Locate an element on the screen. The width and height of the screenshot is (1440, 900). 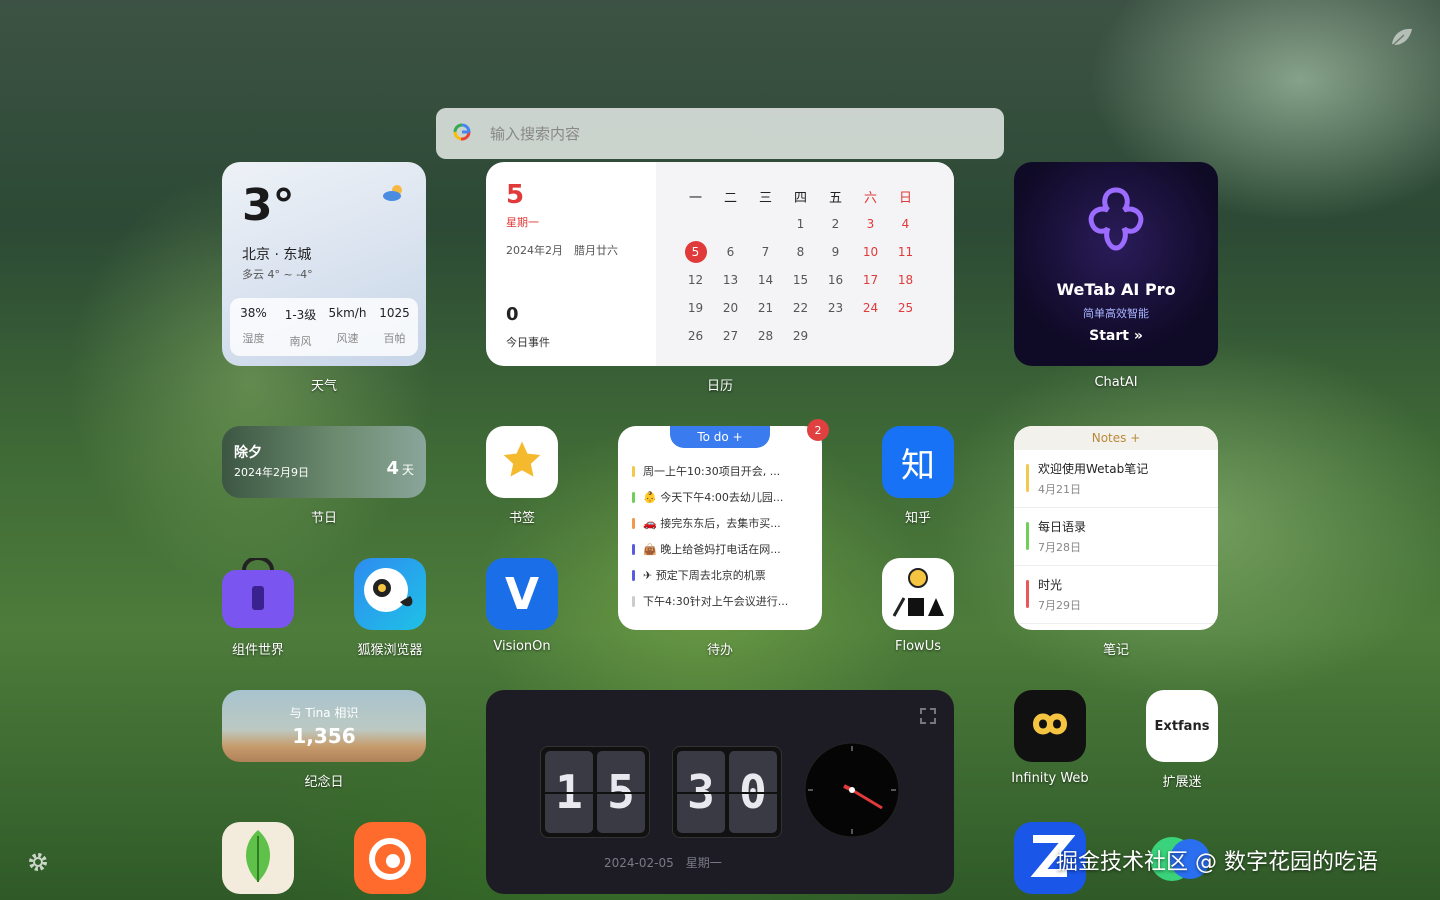
calendar-date-cell: 29 is located at coordinates (800, 336).